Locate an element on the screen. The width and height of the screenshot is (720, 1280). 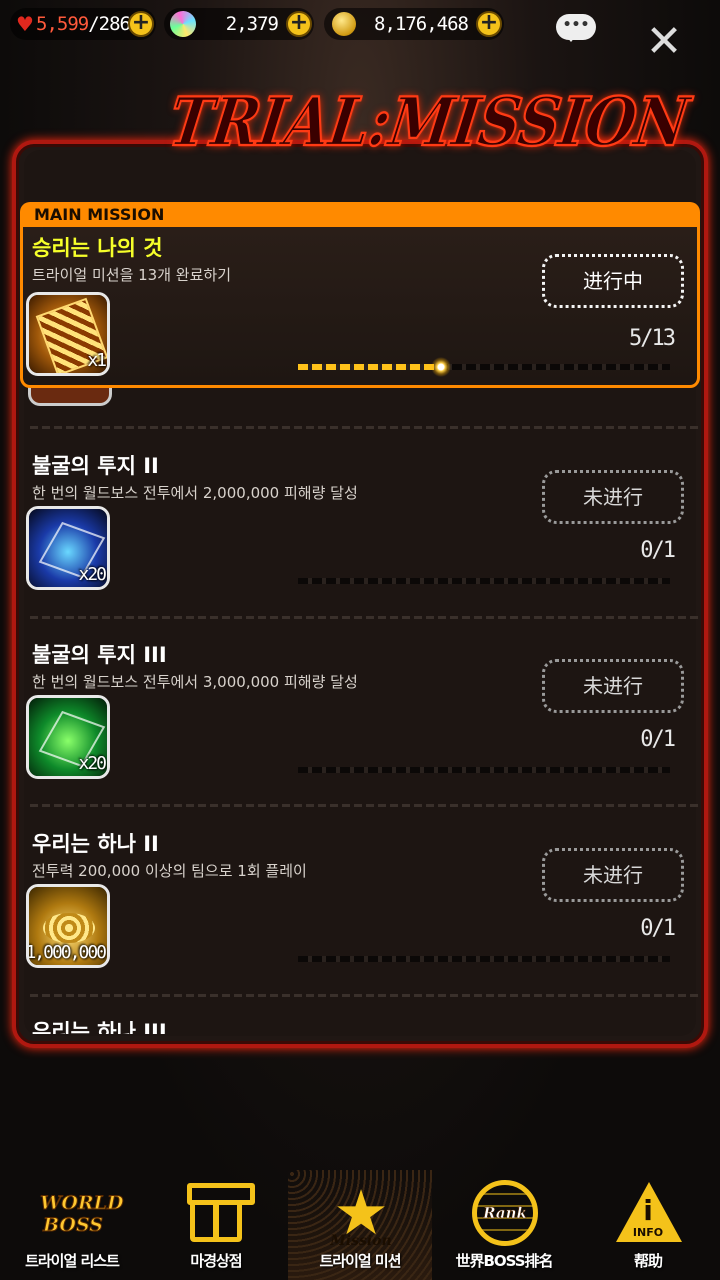
nav-trial-mission: ★ Mission 트라이얼 미션 is located at coordinates (360, 1225).